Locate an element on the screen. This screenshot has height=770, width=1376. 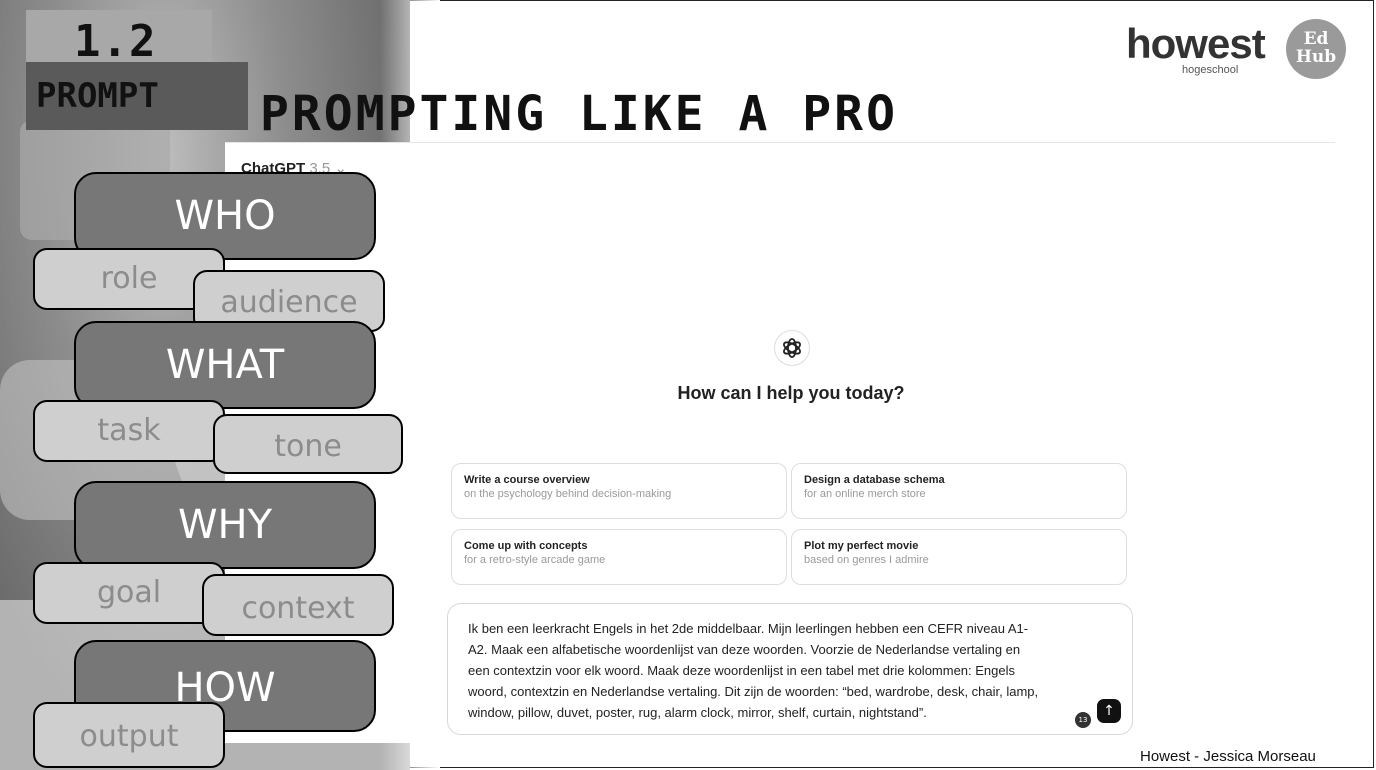
slide-title: PROMPTING LIKE A PRO is located at coordinates (579, 114).